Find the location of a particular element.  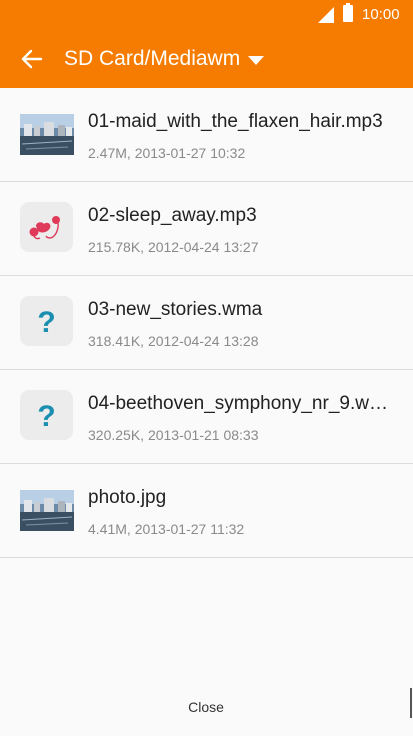

file-meta: 318.41K, 2012-04-24 13:28 is located at coordinates (173, 341).